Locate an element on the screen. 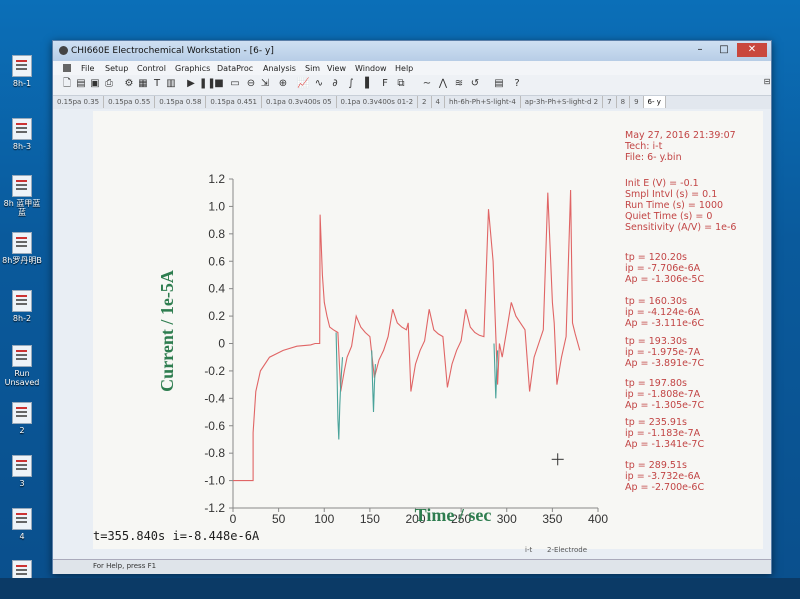 Image resolution: width=800 pixels, height=599 pixels. tab-11: 8 is located at coordinates (624, 102).